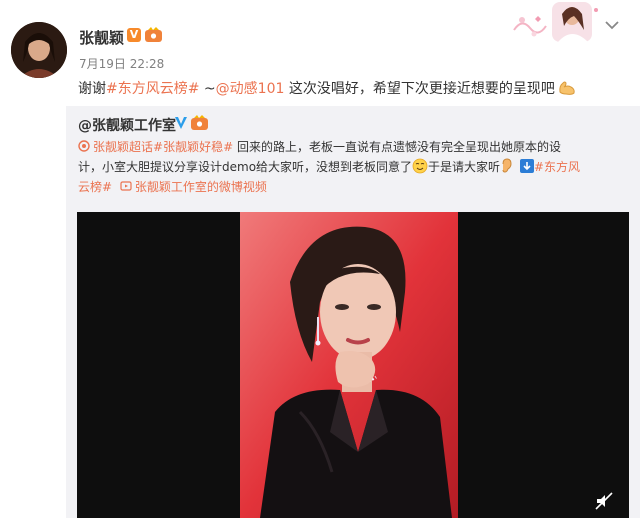  What do you see at coordinates (101, 37) in the screenshot?
I see `post-username: 张靓颖` at bounding box center [101, 37].